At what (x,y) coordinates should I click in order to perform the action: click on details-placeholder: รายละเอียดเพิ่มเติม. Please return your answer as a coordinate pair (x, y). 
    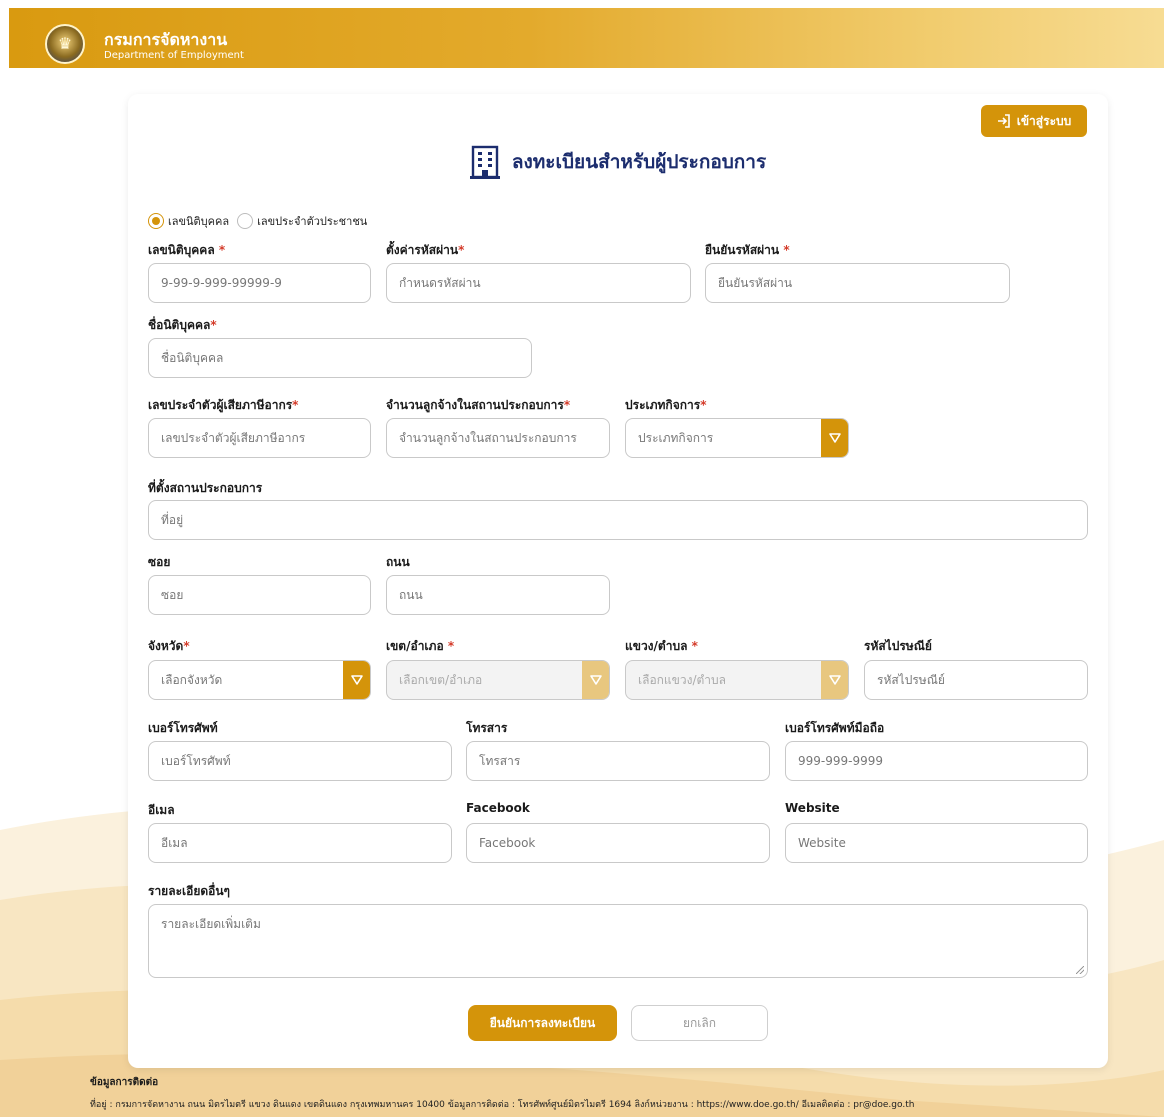
    Looking at the image, I should click on (211, 924).